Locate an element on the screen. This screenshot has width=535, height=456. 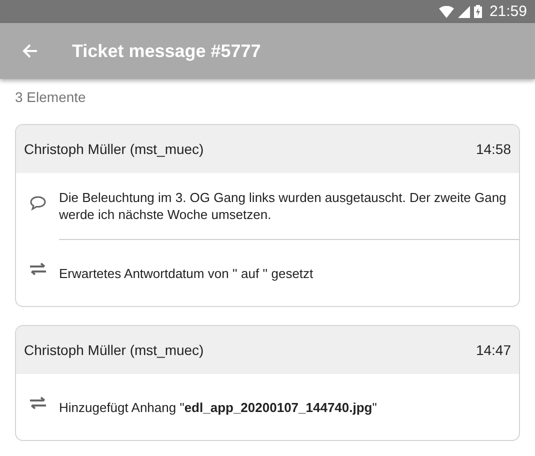
speech-bubble-icon is located at coordinates (38, 203).